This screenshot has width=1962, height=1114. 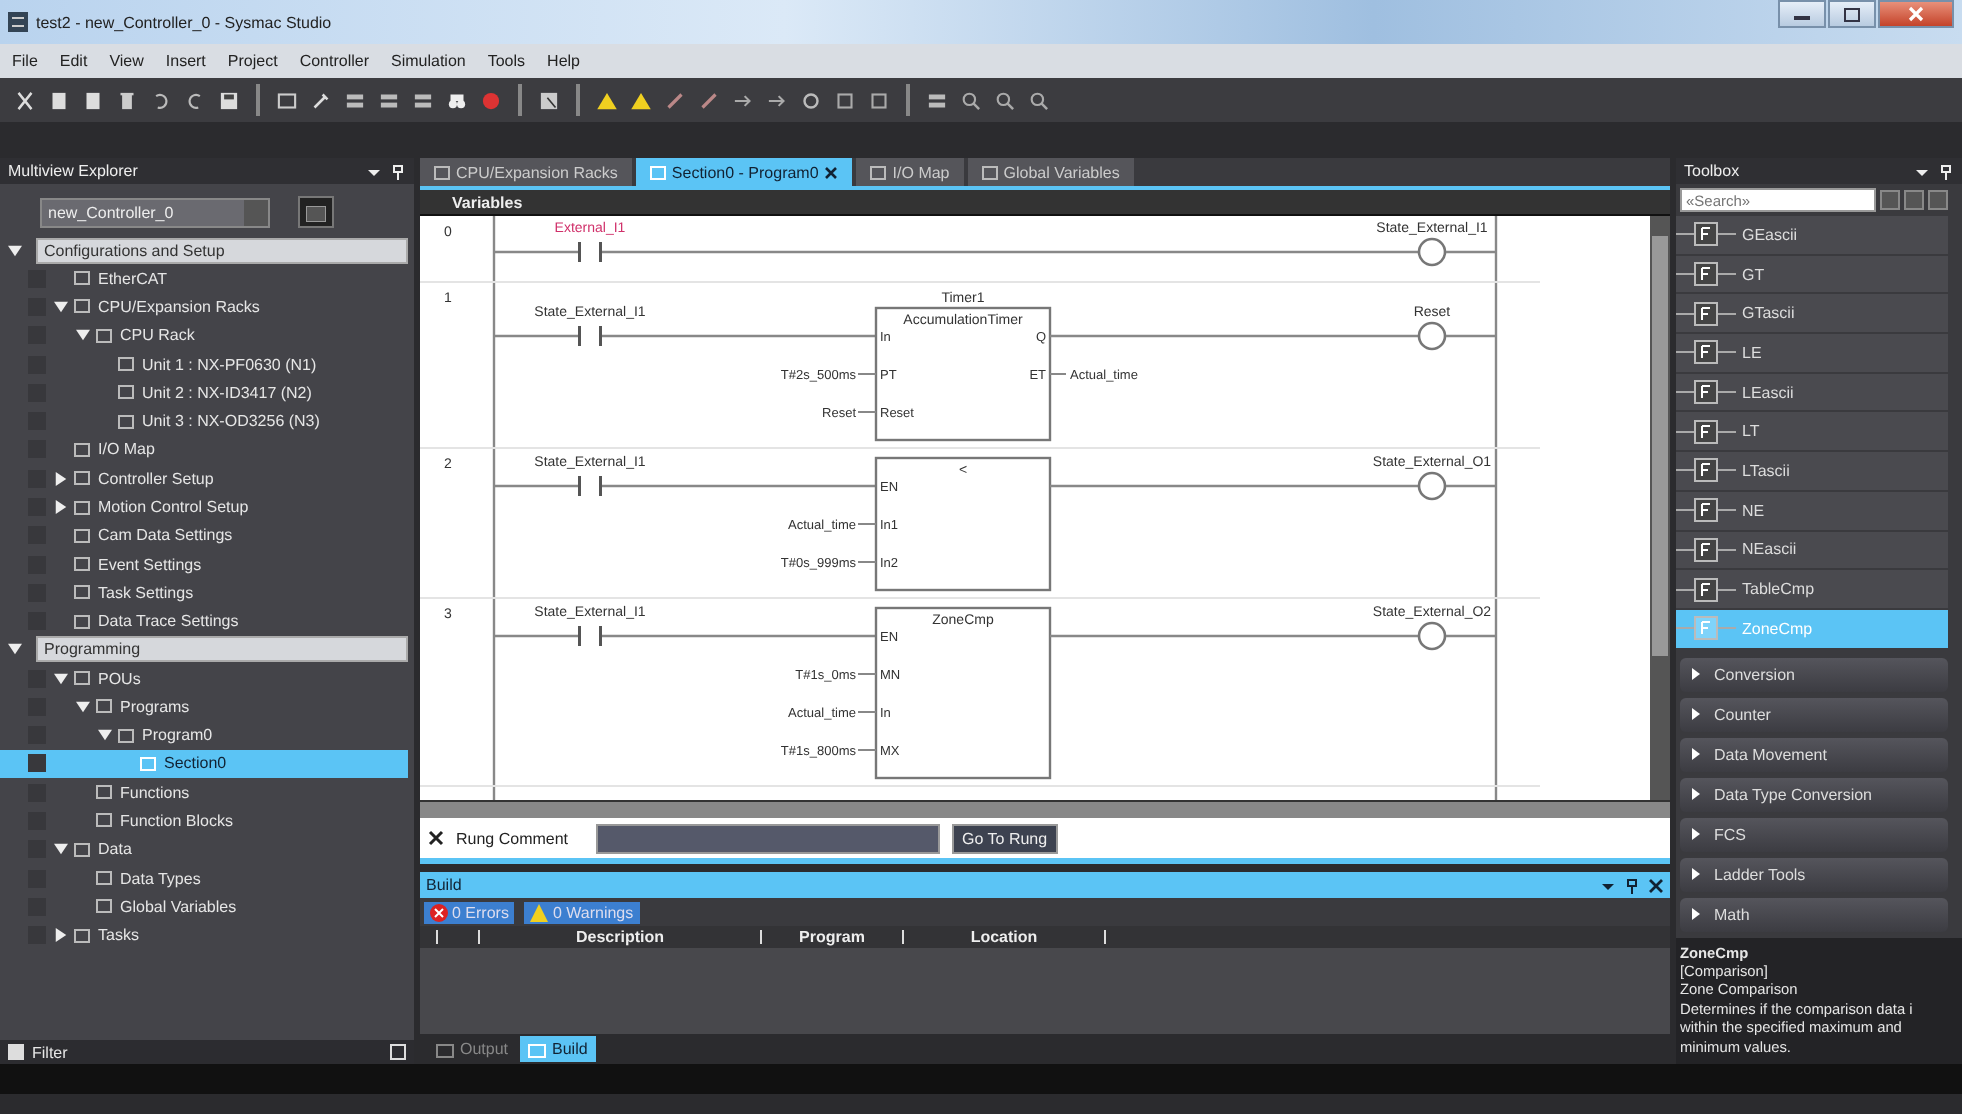 I want to click on tree-item: Event Settings, so click(x=204, y=564).